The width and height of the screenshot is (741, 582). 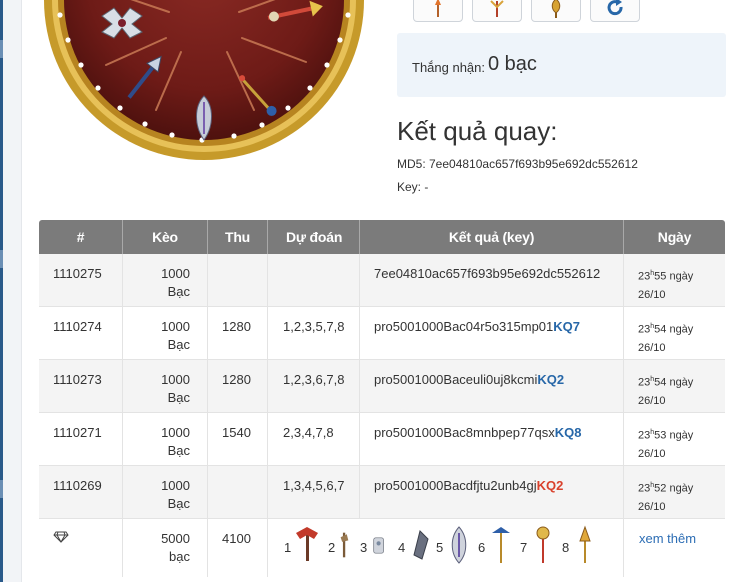 I want to click on scepter-weapon-icon, so click(x=501, y=545).